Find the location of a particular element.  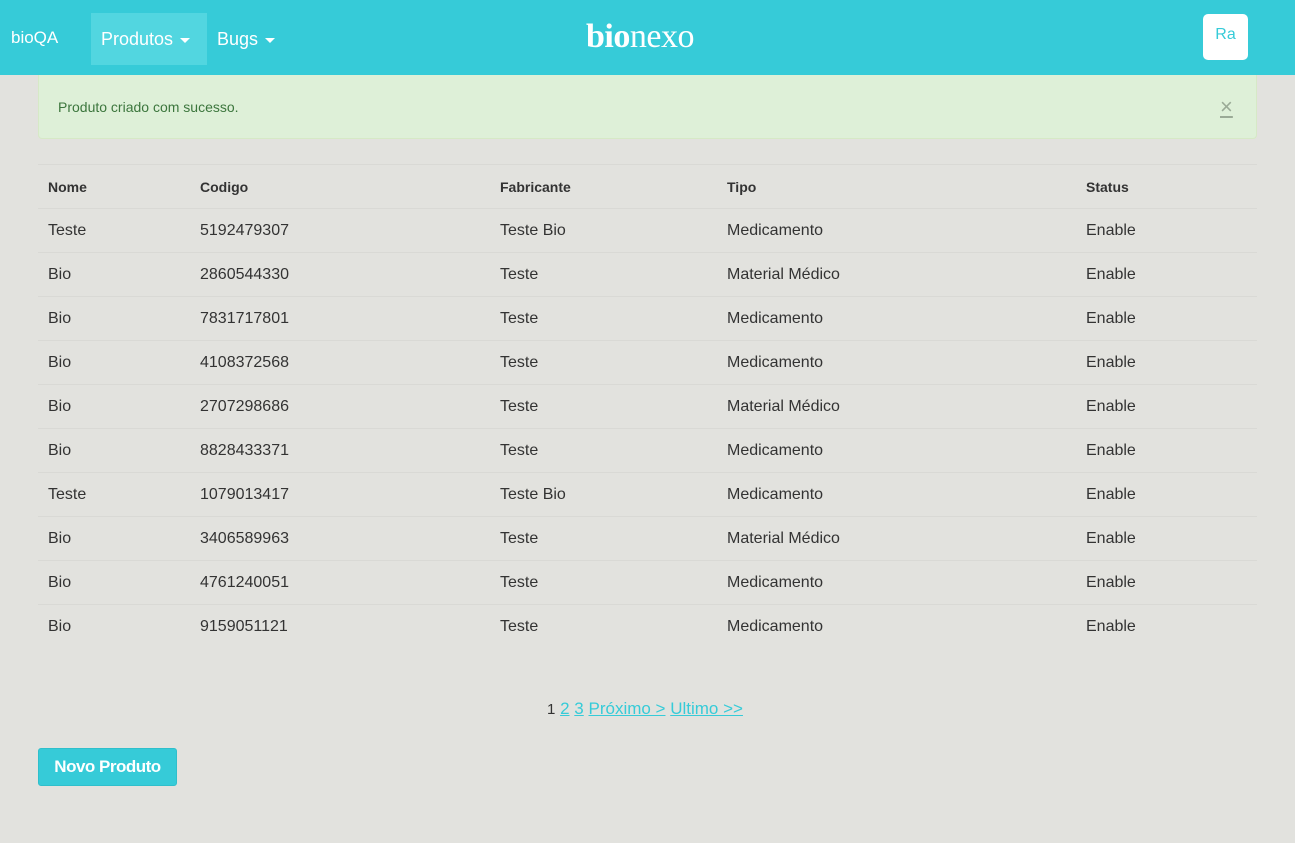

alert-message: Produto criado com sucesso. is located at coordinates (148, 107).